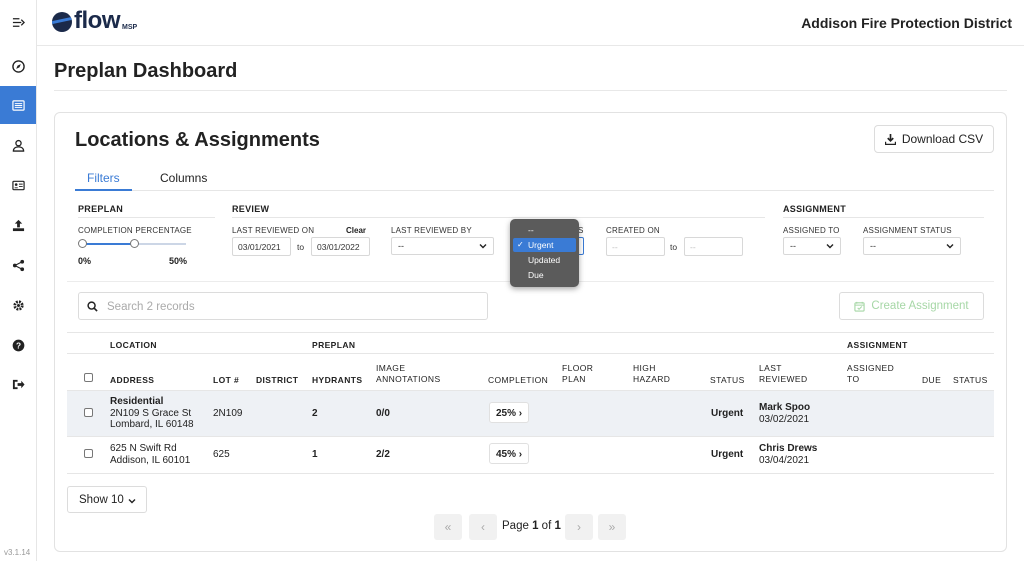  Describe the element at coordinates (518, 380) in the screenshot. I see `col-completion: COMPLETION` at that location.